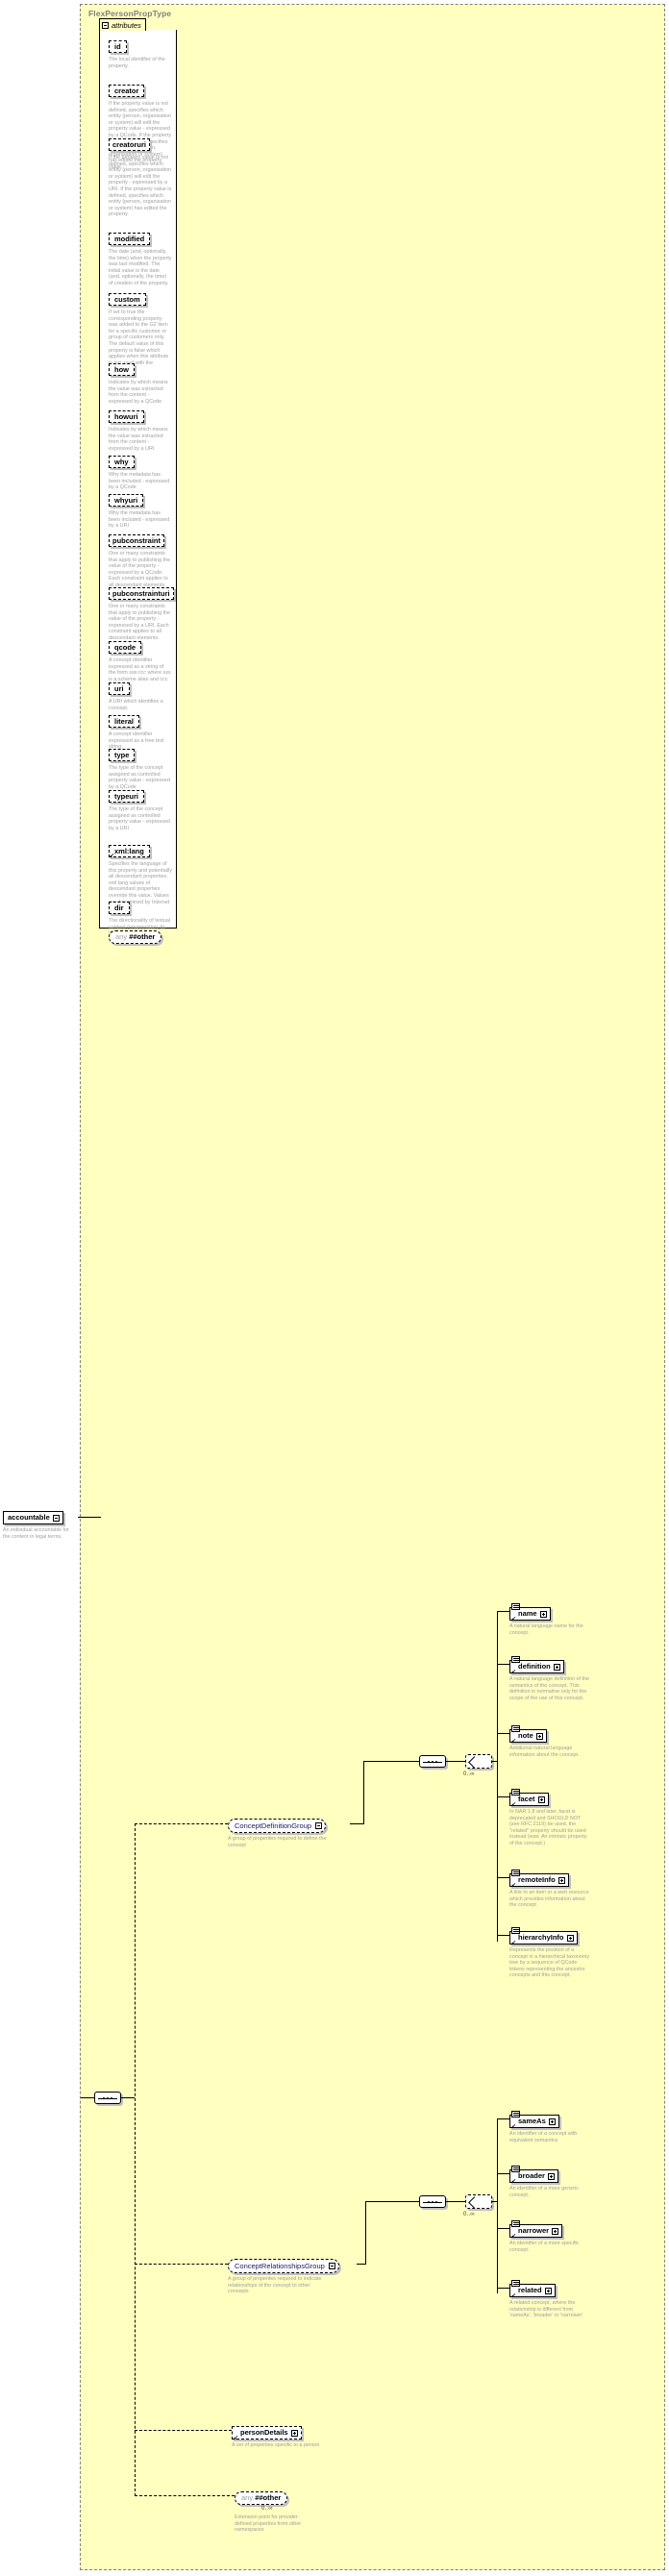 This screenshot has height=2576, width=669. I want to click on element-box-definition: ↗ definition, so click(536, 1665).